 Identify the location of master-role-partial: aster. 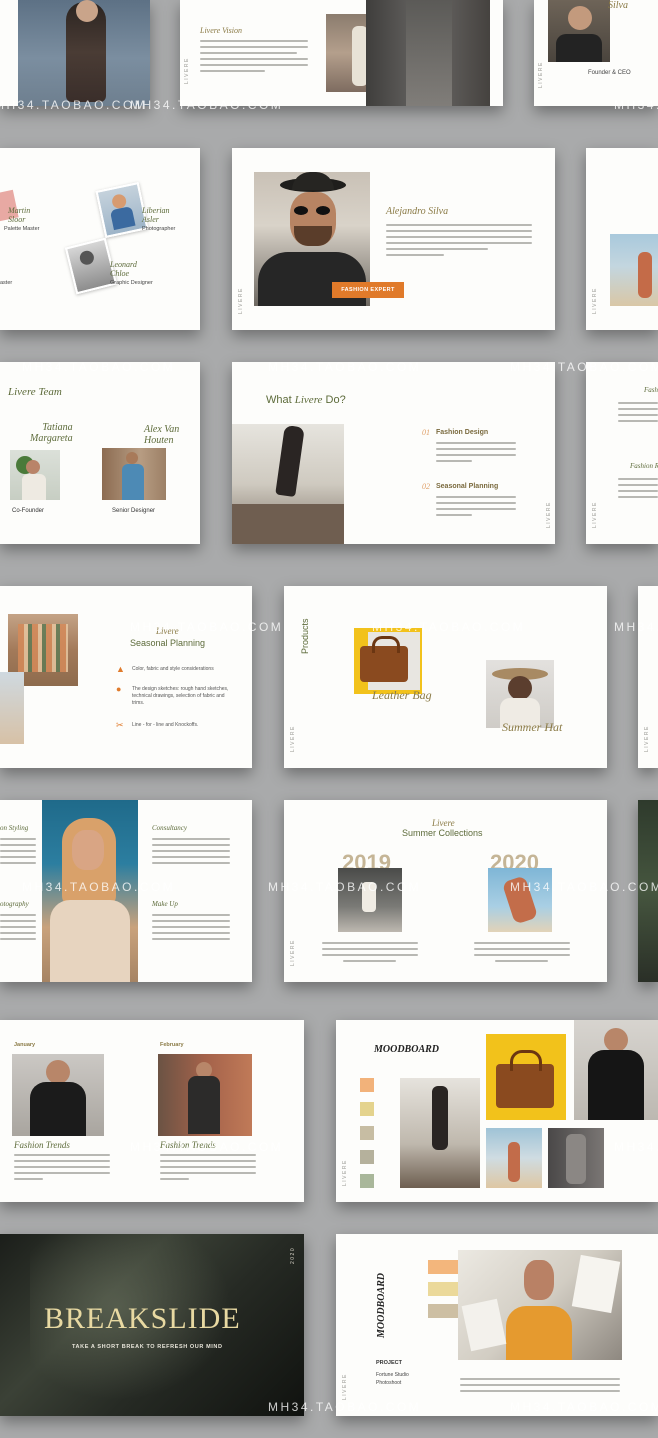
(6, 283).